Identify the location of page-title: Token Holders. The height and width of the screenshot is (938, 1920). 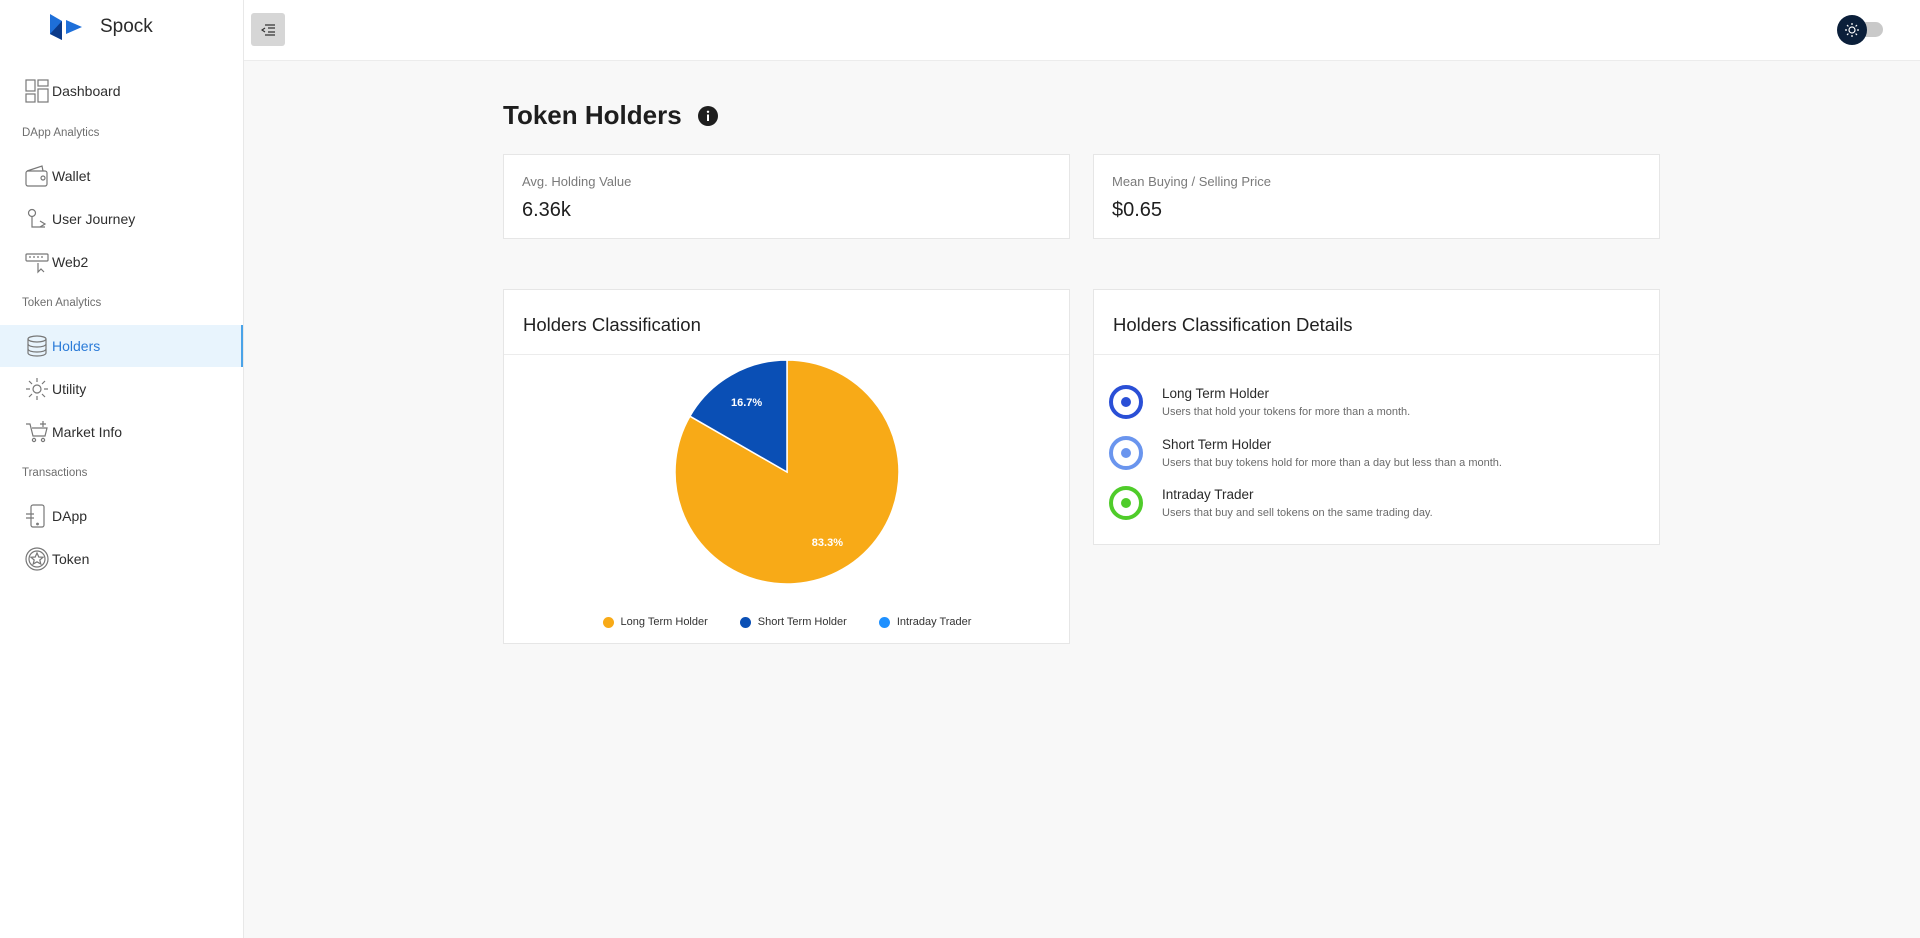
(592, 115).